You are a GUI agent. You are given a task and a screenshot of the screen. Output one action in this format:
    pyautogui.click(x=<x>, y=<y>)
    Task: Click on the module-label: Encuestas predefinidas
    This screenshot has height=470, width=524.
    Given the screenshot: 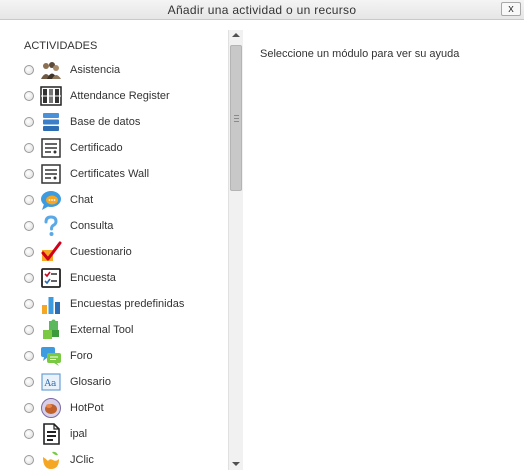 What is the action you would take?
    pyautogui.click(x=127, y=304)
    